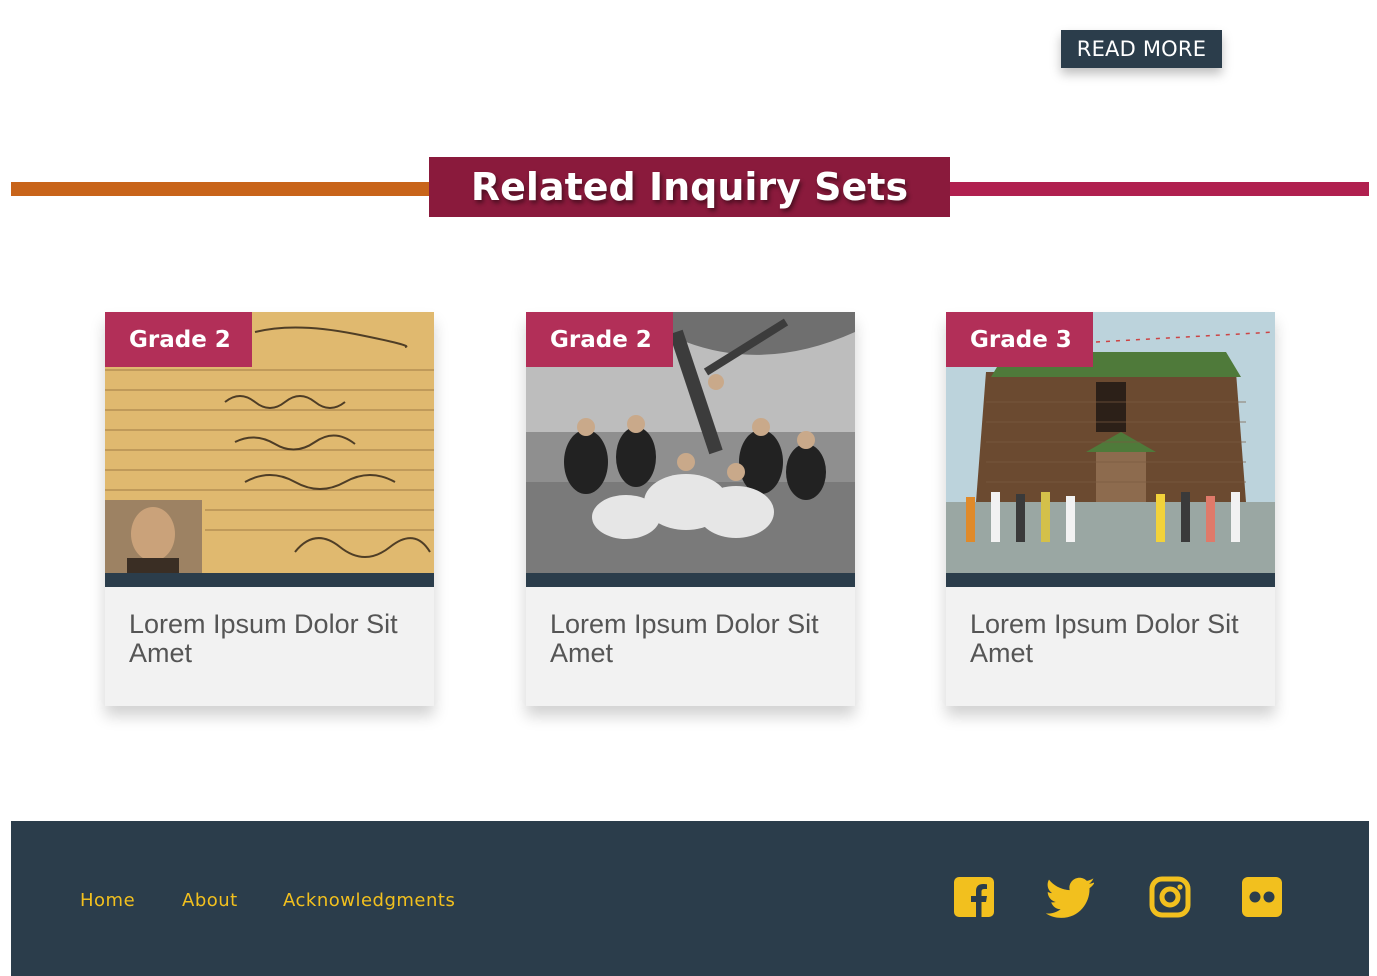 The image size is (1377, 976). What do you see at coordinates (221, 189) in the screenshot?
I see `section-rule-left` at bounding box center [221, 189].